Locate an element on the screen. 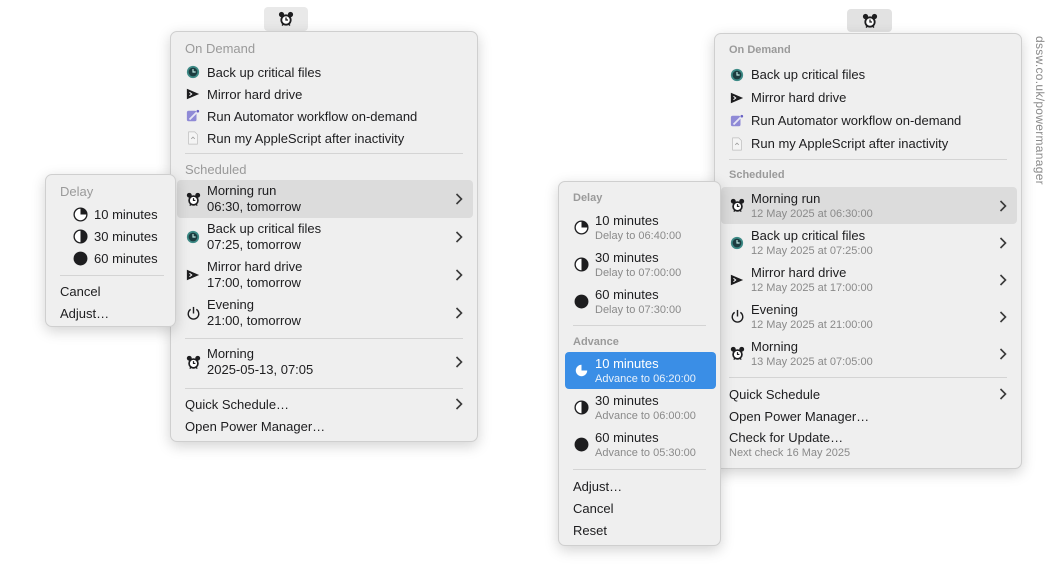 This screenshot has width=1051, height=571. script-icon is located at coordinates (737, 144).